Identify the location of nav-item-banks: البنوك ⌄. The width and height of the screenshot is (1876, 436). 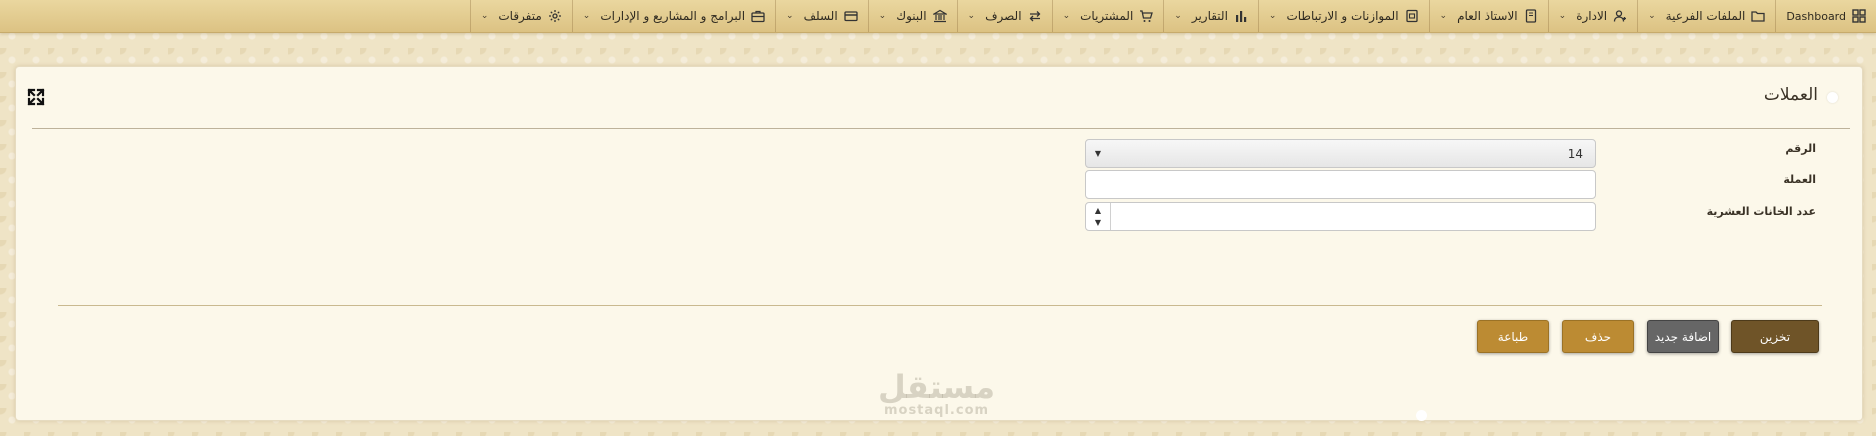
(912, 16).